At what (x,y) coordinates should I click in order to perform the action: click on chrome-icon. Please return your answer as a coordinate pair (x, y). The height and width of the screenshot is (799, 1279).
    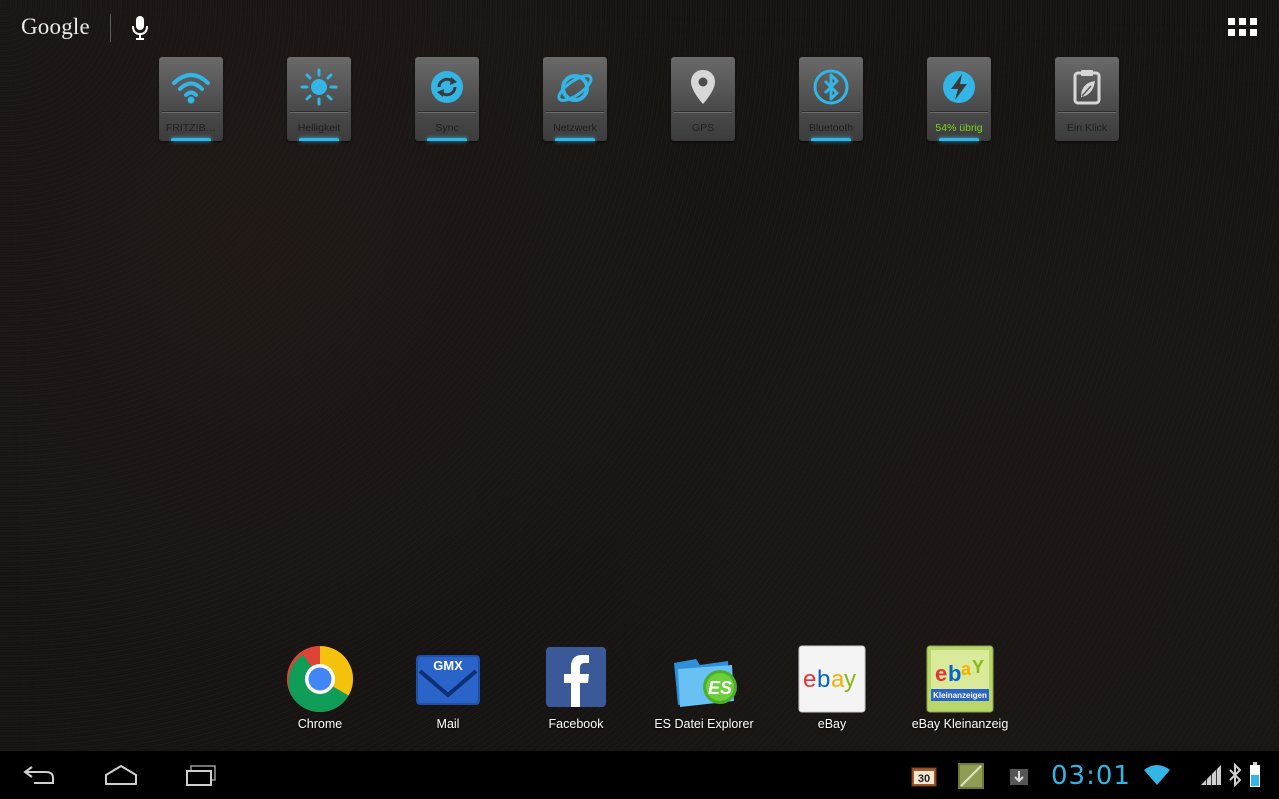
    Looking at the image, I should click on (320, 679).